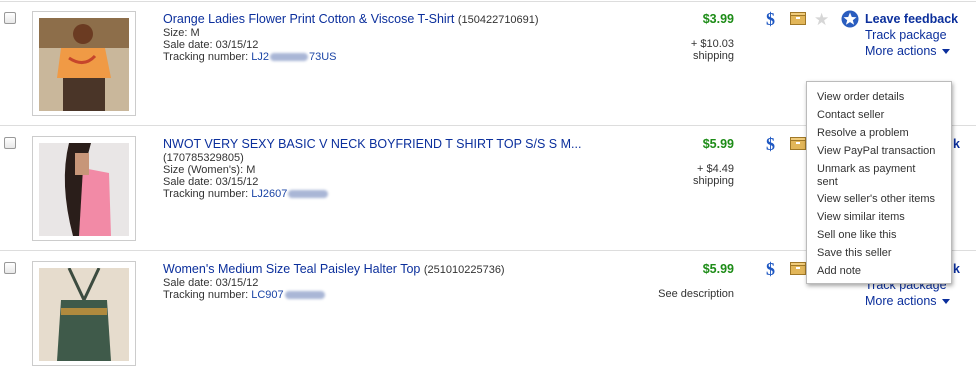 This screenshot has width=976, height=374. What do you see at coordinates (821, 19) in the screenshot?
I see `star-outline-icon: ★` at bounding box center [821, 19].